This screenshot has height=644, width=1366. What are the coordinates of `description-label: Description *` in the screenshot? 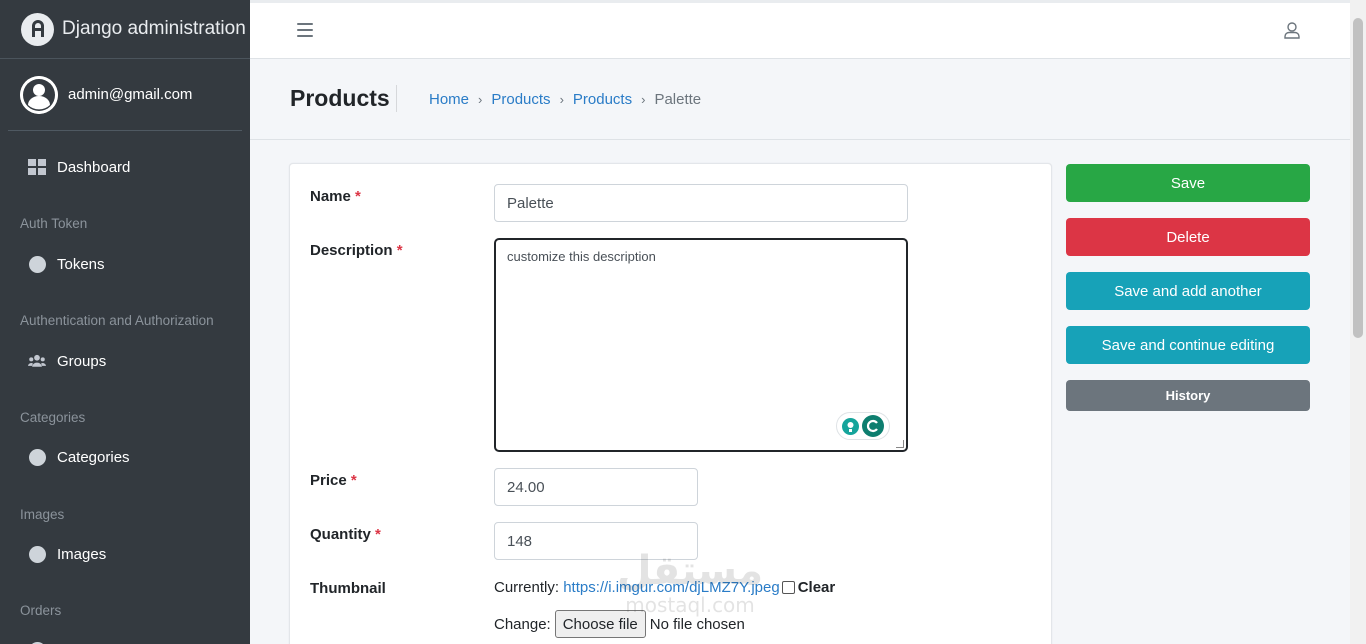 It's located at (356, 250).